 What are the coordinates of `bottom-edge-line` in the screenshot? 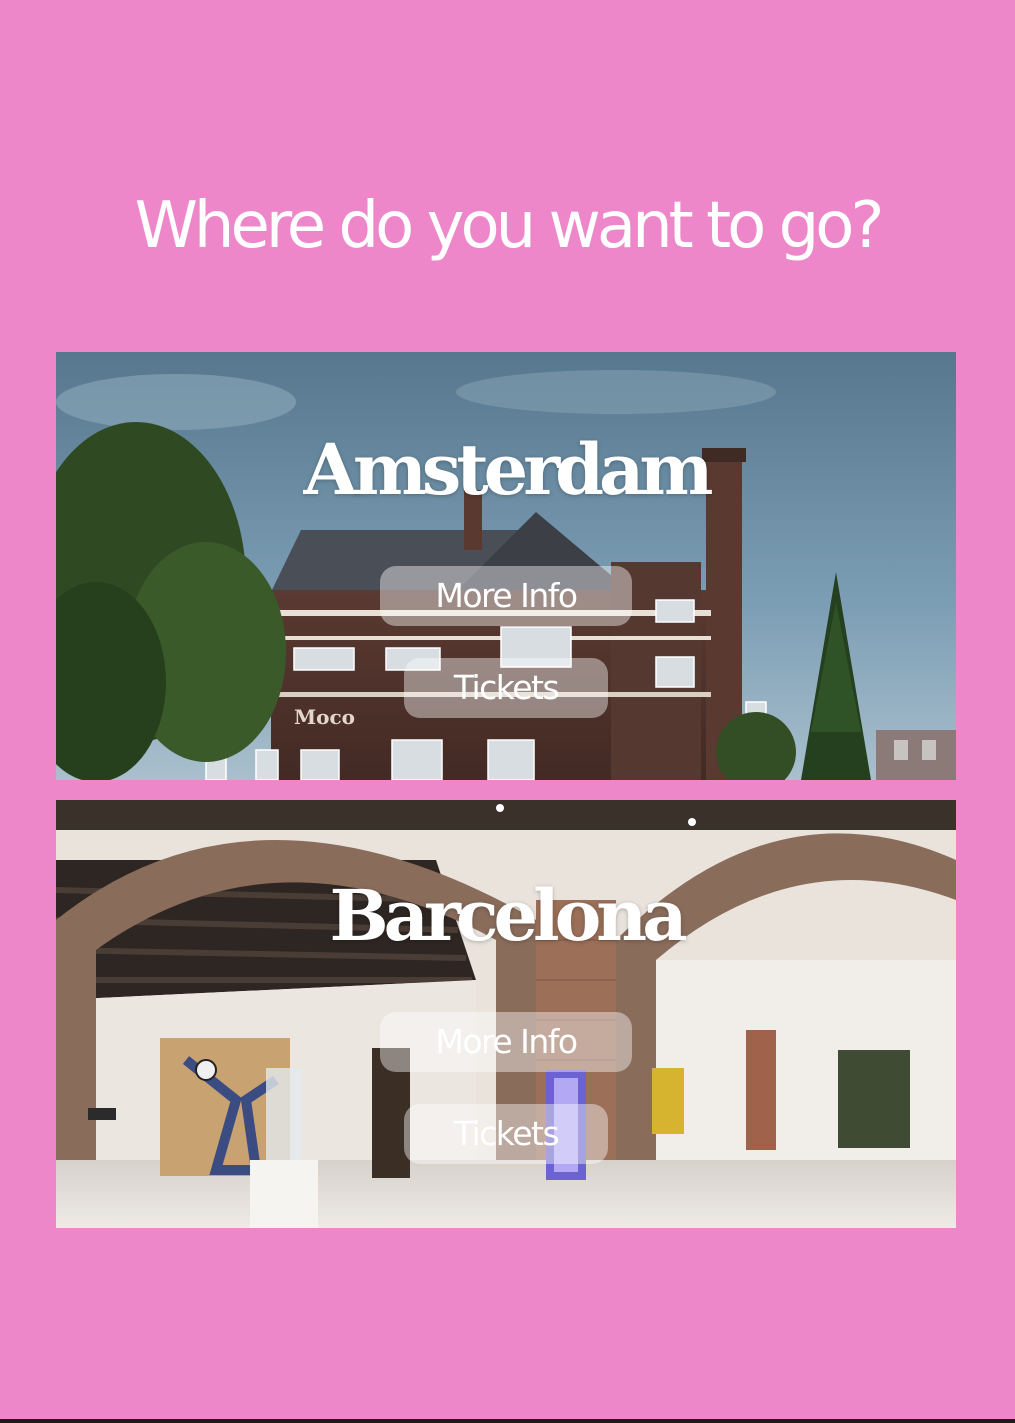 It's located at (507, 1421).